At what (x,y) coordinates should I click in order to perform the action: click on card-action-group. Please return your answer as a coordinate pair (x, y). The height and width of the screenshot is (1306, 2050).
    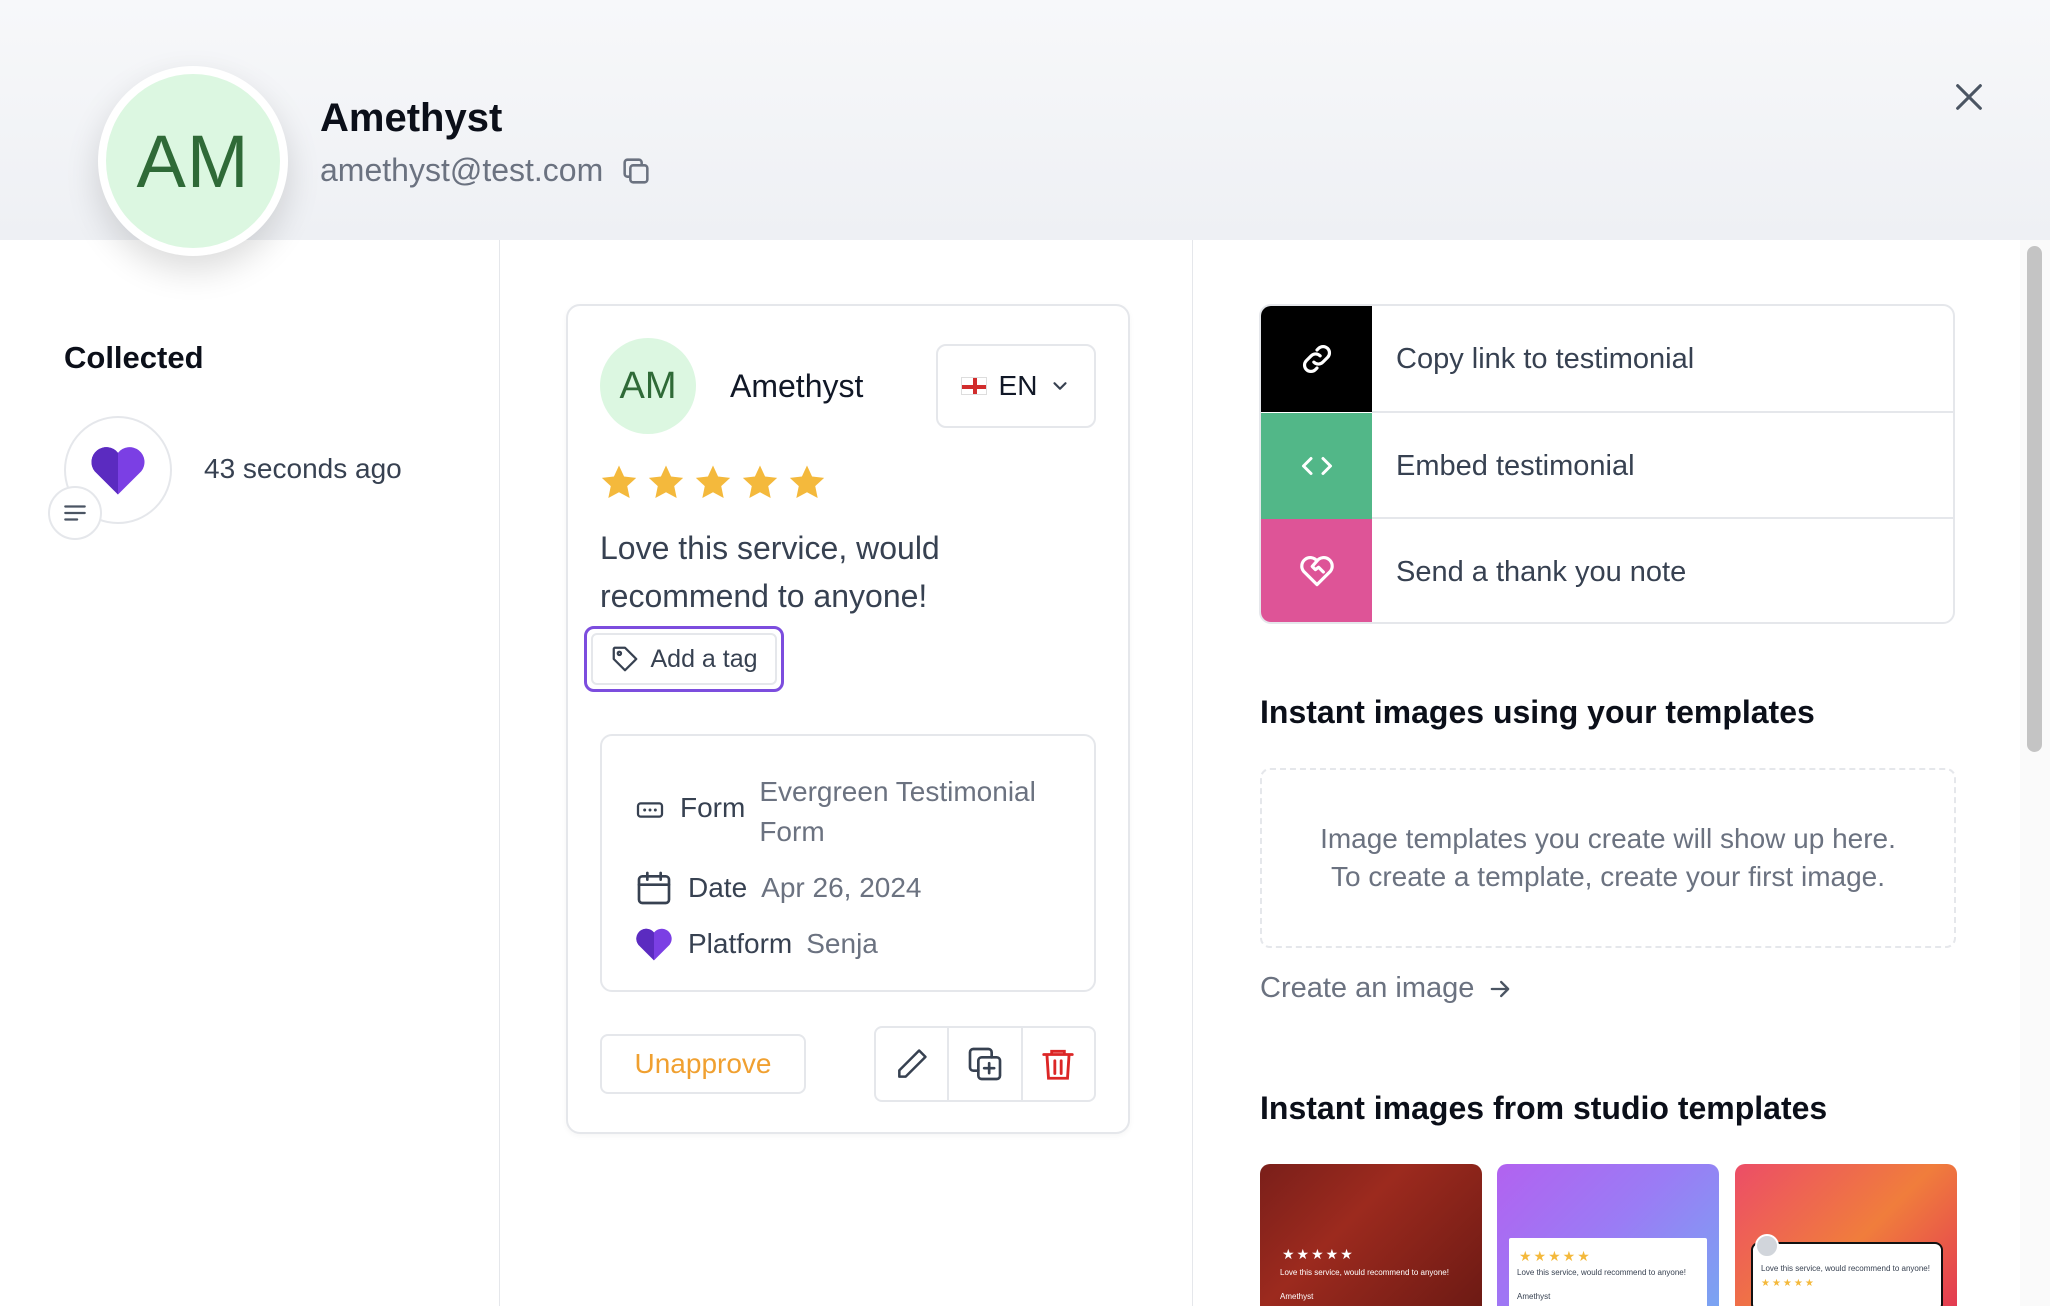
    Looking at the image, I should click on (985, 1064).